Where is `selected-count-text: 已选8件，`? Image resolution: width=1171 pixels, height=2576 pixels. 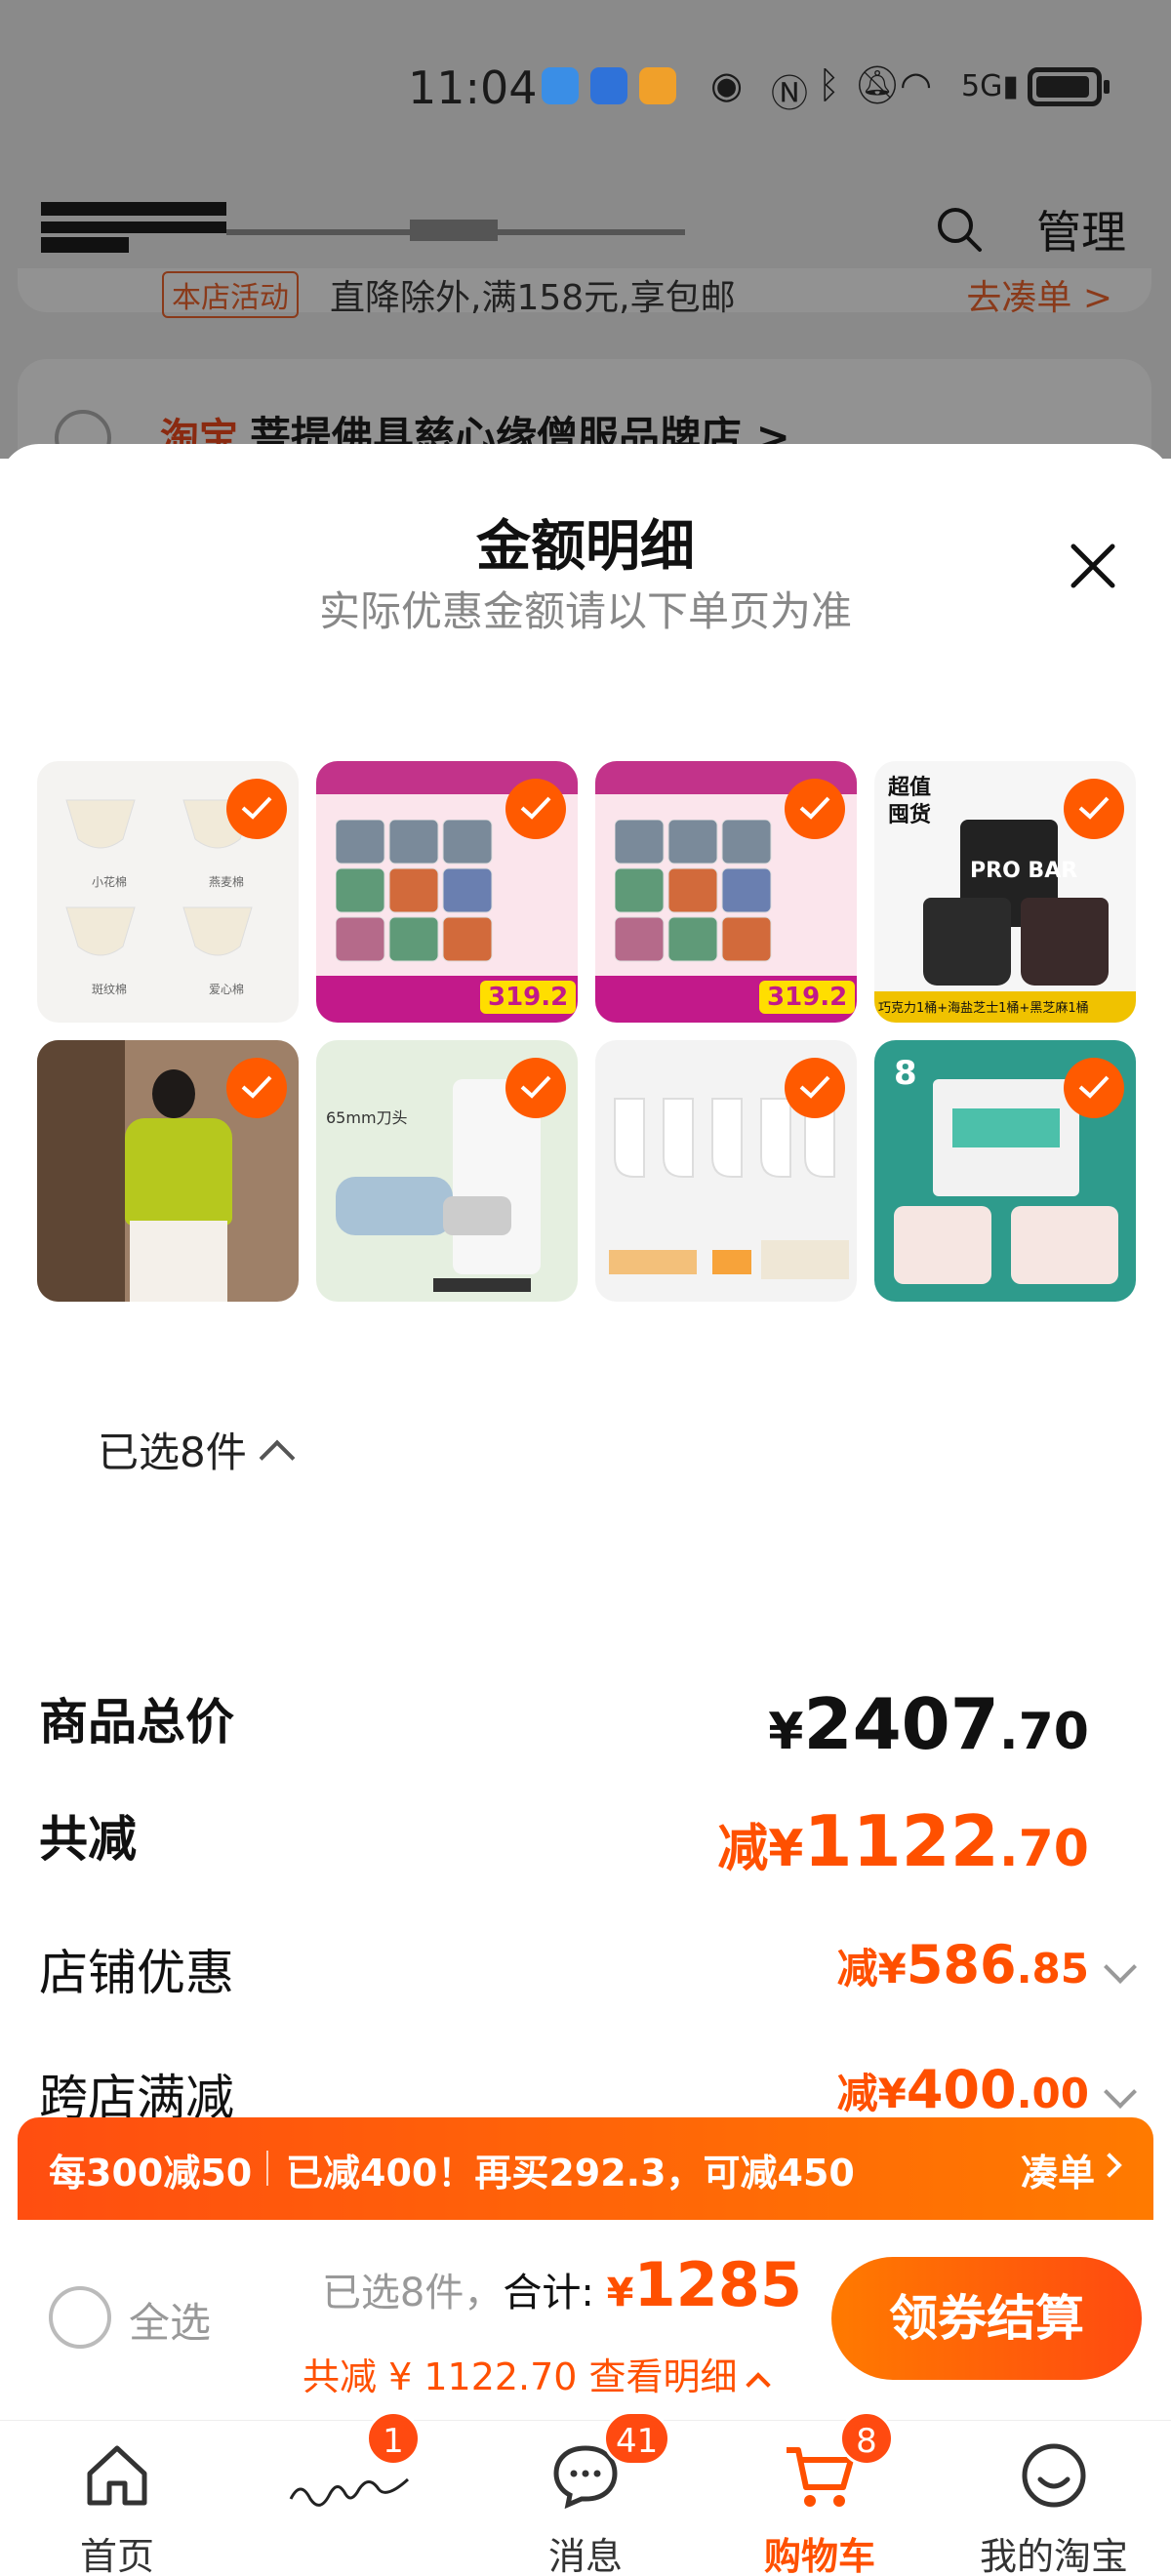
selected-count-text: 已选8件， is located at coordinates (412, 2293).